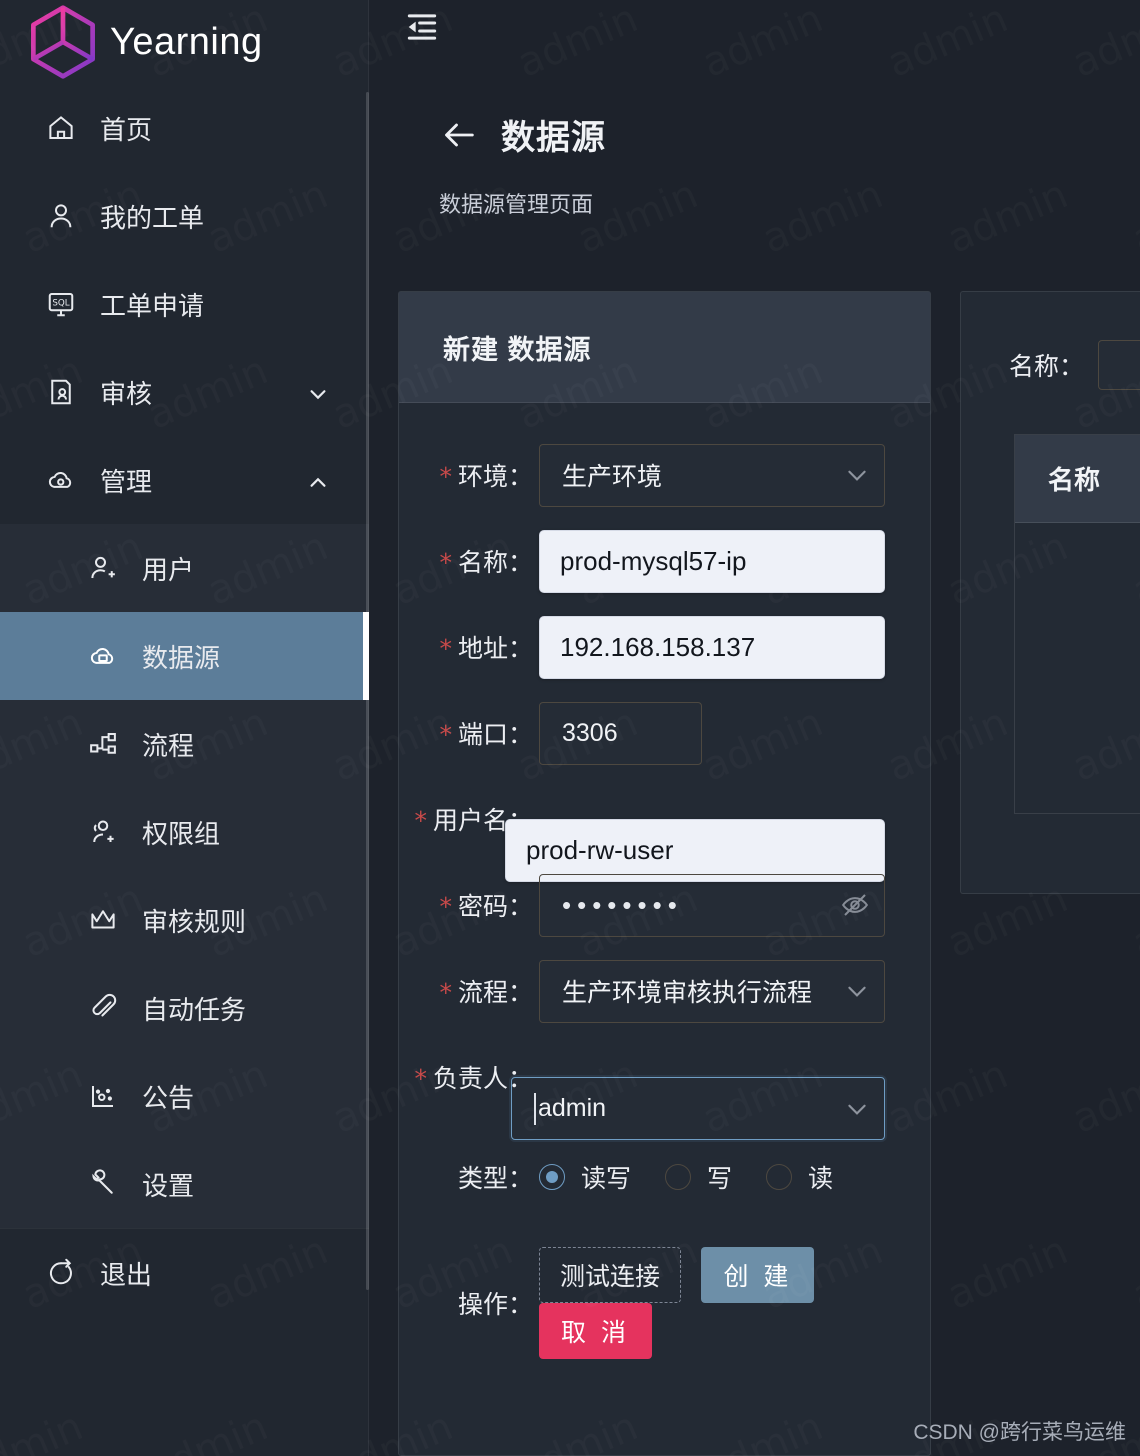 Image resolution: width=1140 pixels, height=1456 pixels. I want to click on env-select: 生产环境, so click(712, 475).